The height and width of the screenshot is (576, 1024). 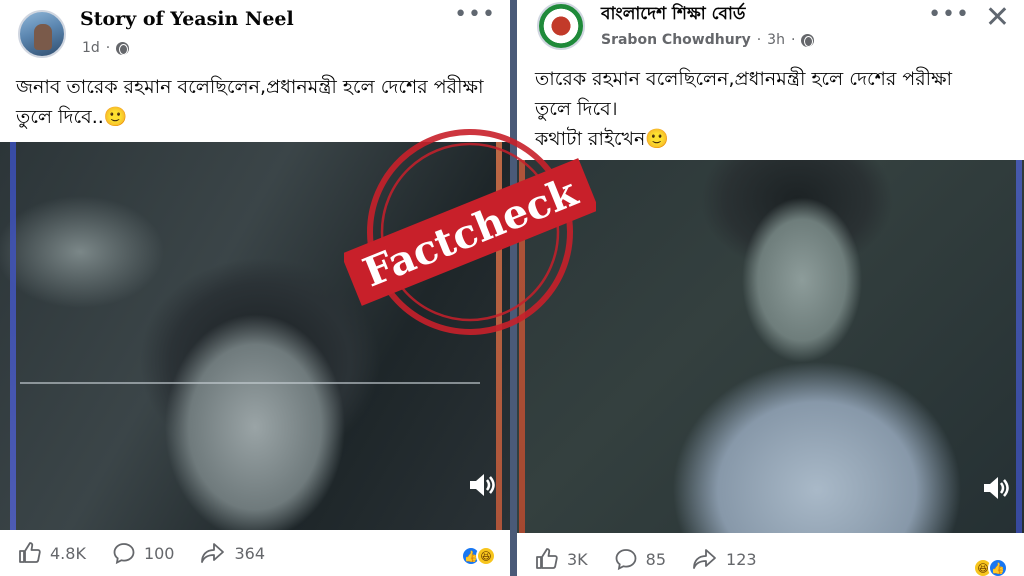 What do you see at coordinates (640, 559) in the screenshot?
I see `comment-button: 85` at bounding box center [640, 559].